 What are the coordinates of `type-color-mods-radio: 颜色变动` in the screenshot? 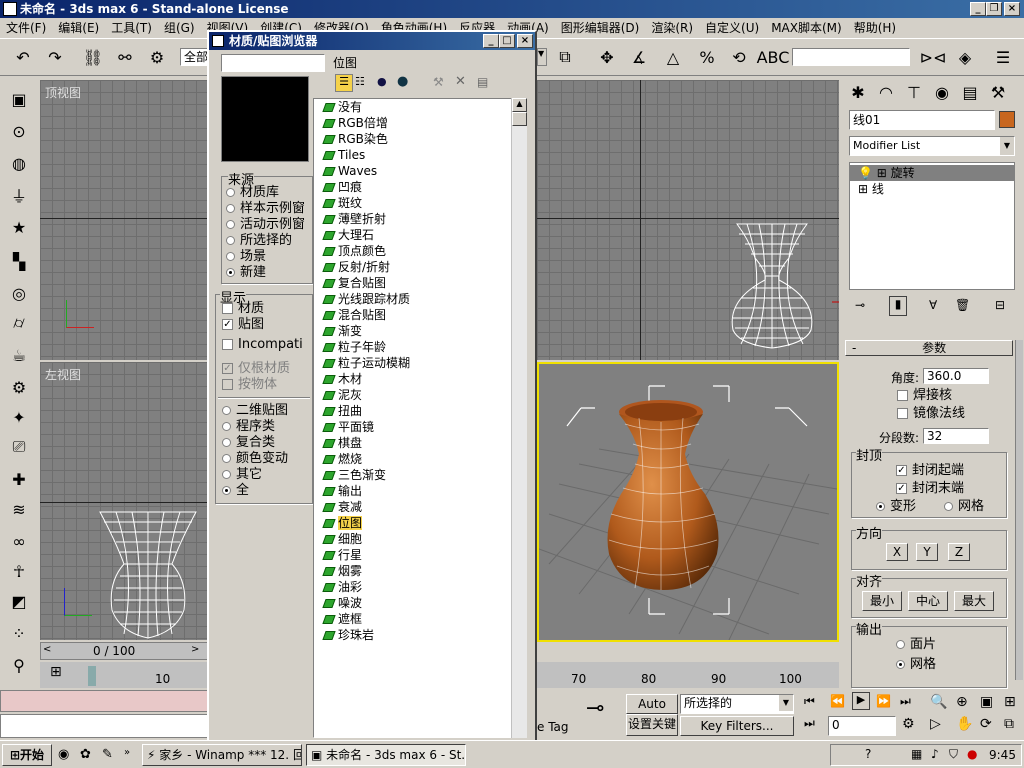 It's located at (255, 459).